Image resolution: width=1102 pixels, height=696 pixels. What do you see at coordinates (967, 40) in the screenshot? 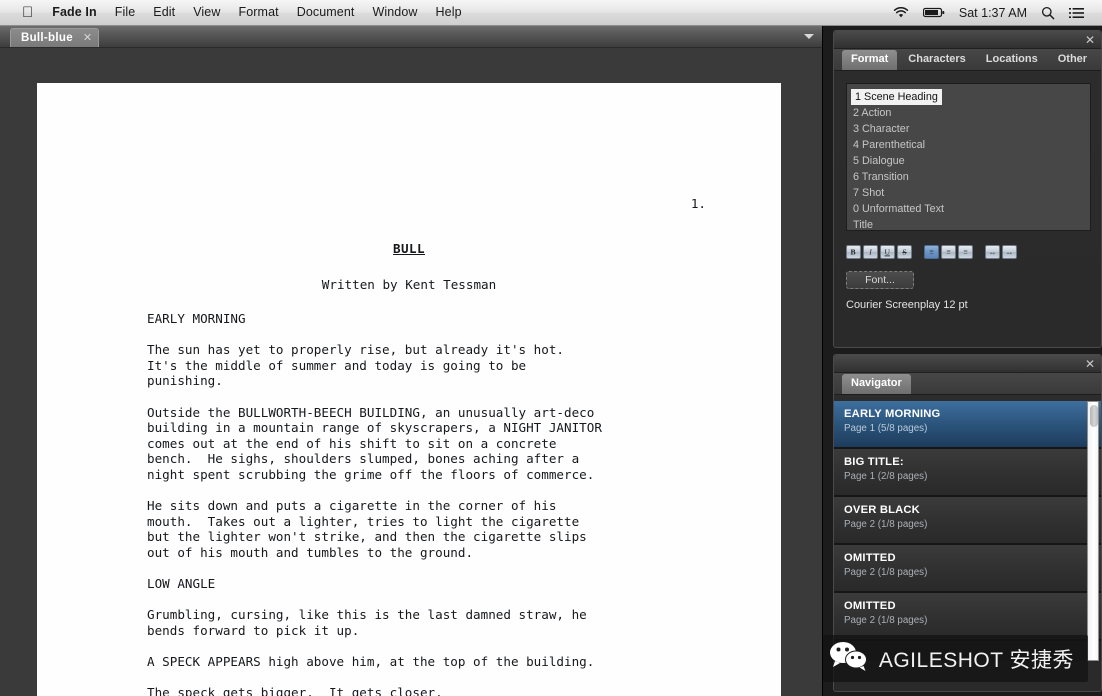
I see `format-panel-titlebar: ✕` at bounding box center [967, 40].